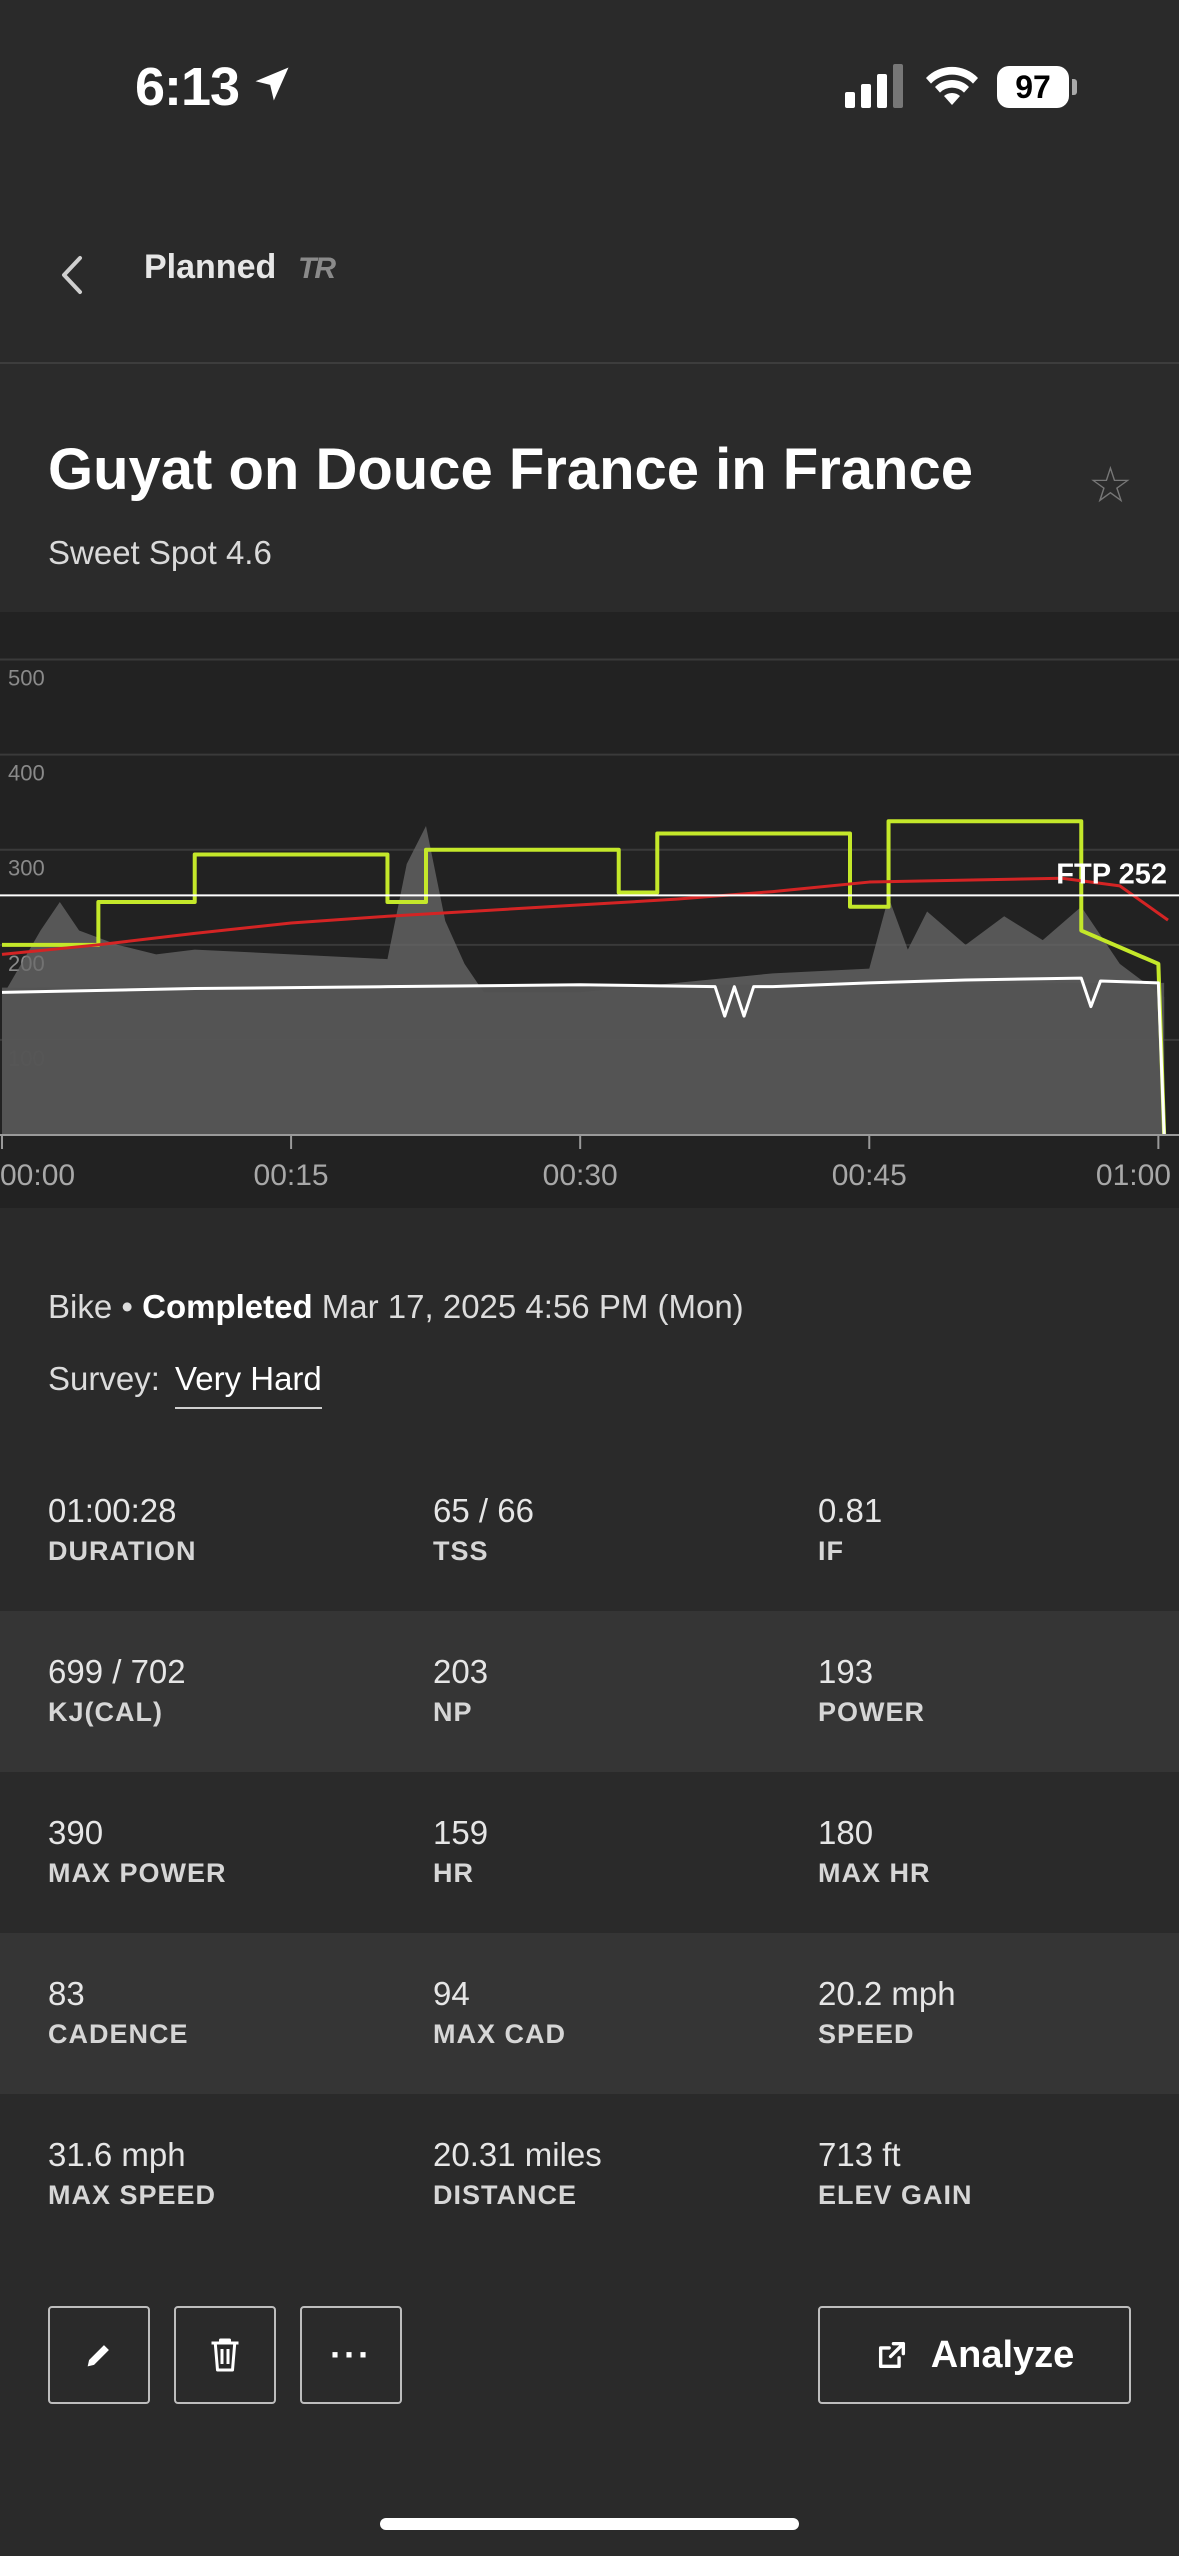 Image resolution: width=1179 pixels, height=2556 pixels. What do you see at coordinates (80, 1306) in the screenshot?
I see `activity-sport: Bike` at bounding box center [80, 1306].